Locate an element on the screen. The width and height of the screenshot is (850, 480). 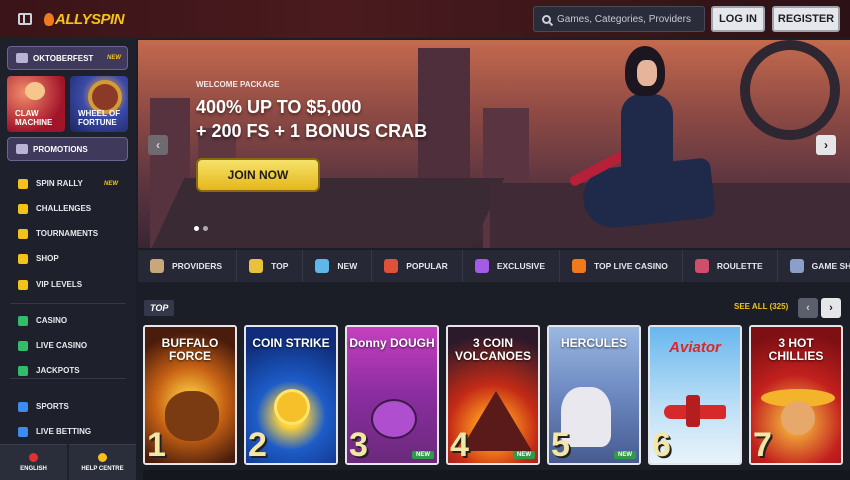
claw-machine-tile: CLAW MACHINE is located at coordinates (36, 104).